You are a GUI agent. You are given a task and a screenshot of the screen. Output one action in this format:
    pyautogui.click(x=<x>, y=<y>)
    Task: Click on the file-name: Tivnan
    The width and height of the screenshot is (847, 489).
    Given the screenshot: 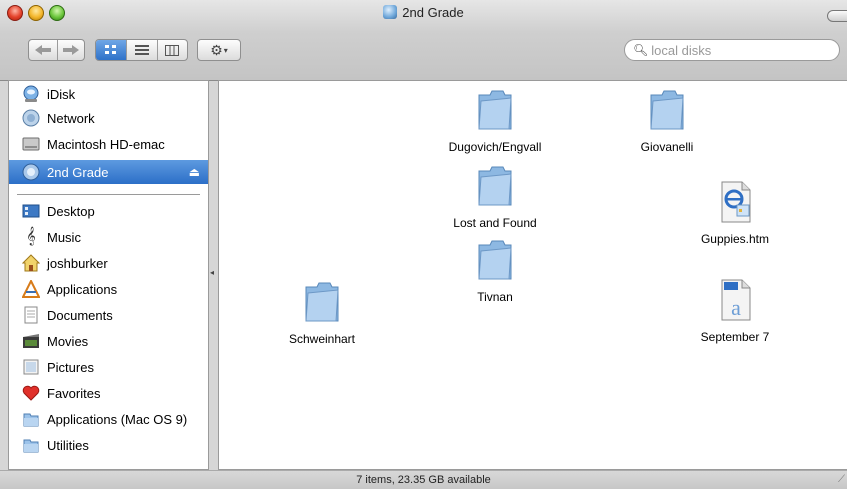 What is the action you would take?
    pyautogui.click(x=495, y=297)
    